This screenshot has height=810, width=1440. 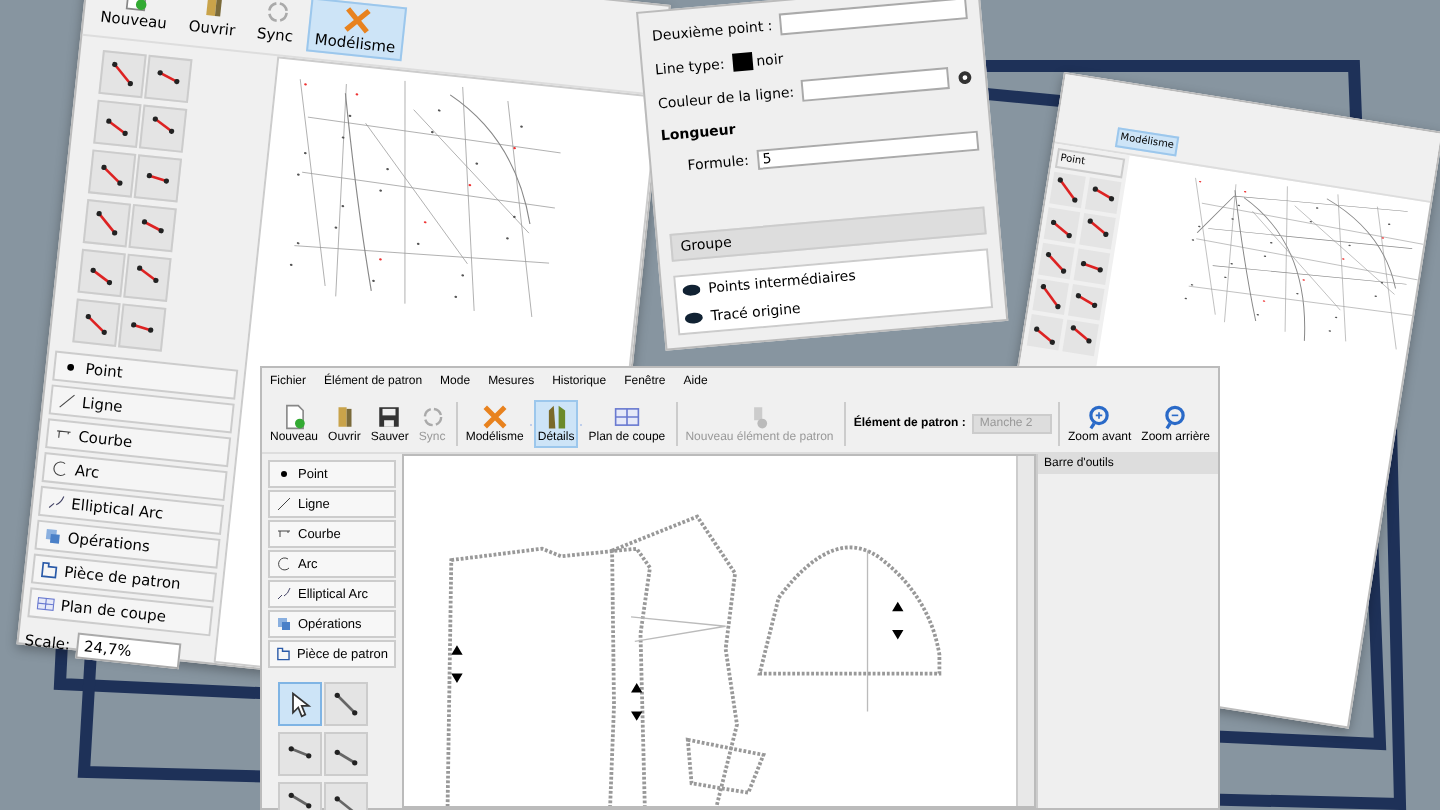 What do you see at coordinates (389, 417) in the screenshot?
I see `save-icon` at bounding box center [389, 417].